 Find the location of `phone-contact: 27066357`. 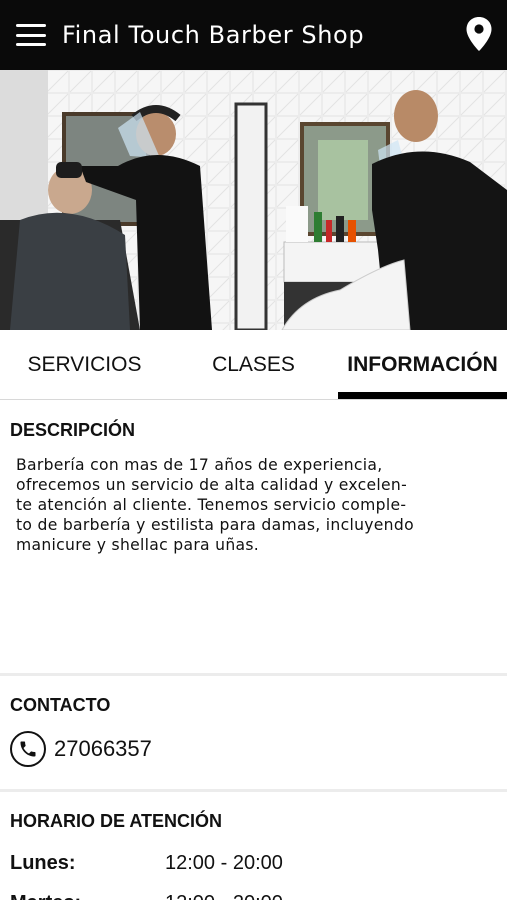

phone-contact: 27066357 is located at coordinates (81, 749).